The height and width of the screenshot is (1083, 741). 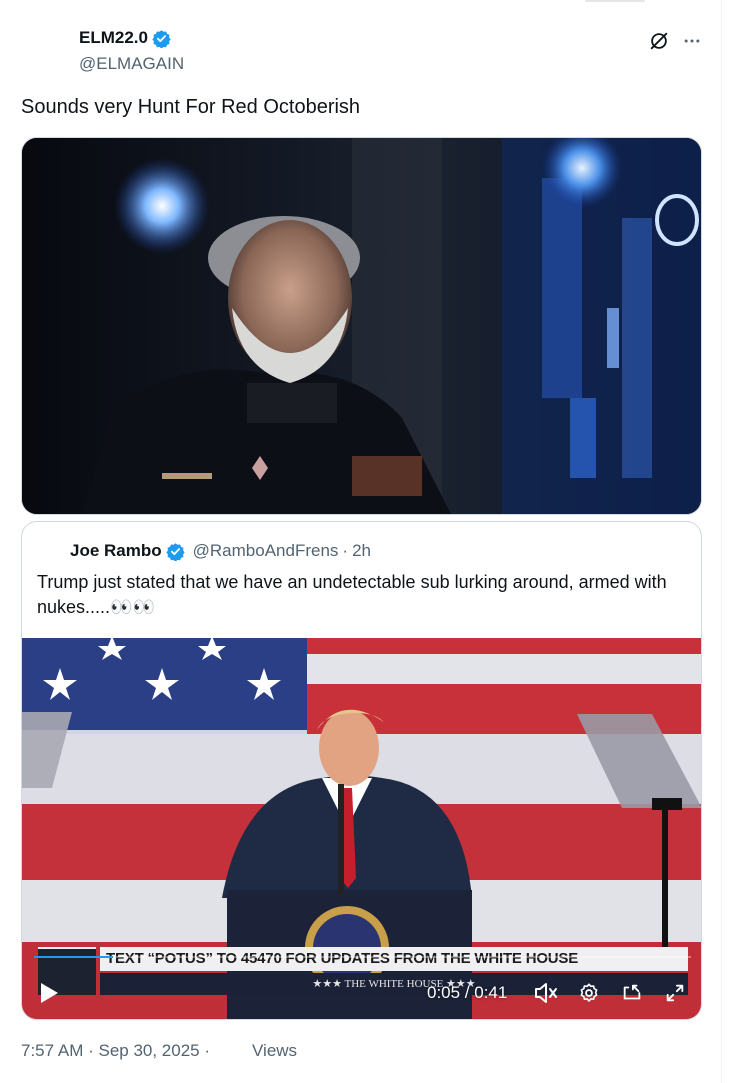 What do you see at coordinates (546, 995) in the screenshot?
I see `mute-icon` at bounding box center [546, 995].